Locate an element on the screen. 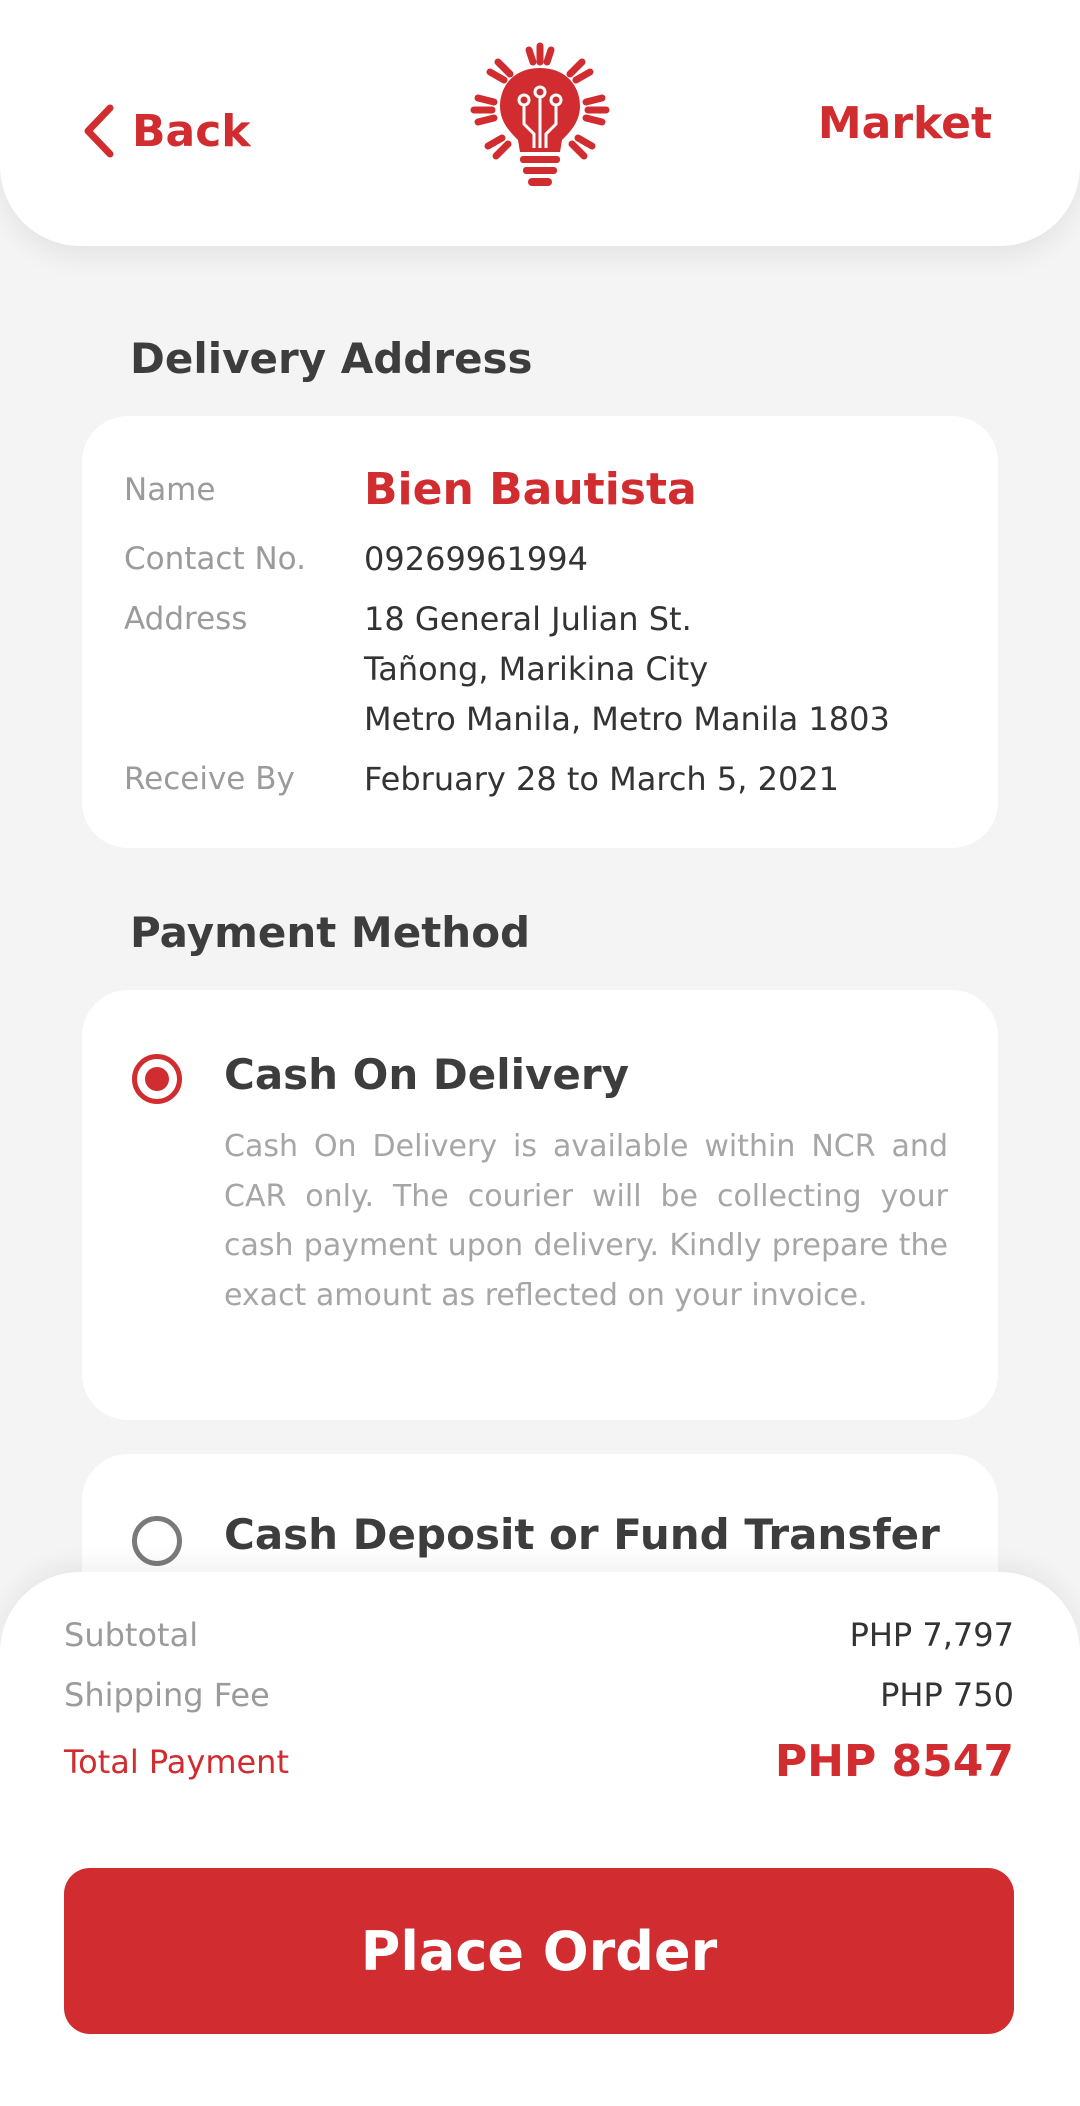 The image size is (1080, 2106). radio-selected-dot is located at coordinates (157, 1079).